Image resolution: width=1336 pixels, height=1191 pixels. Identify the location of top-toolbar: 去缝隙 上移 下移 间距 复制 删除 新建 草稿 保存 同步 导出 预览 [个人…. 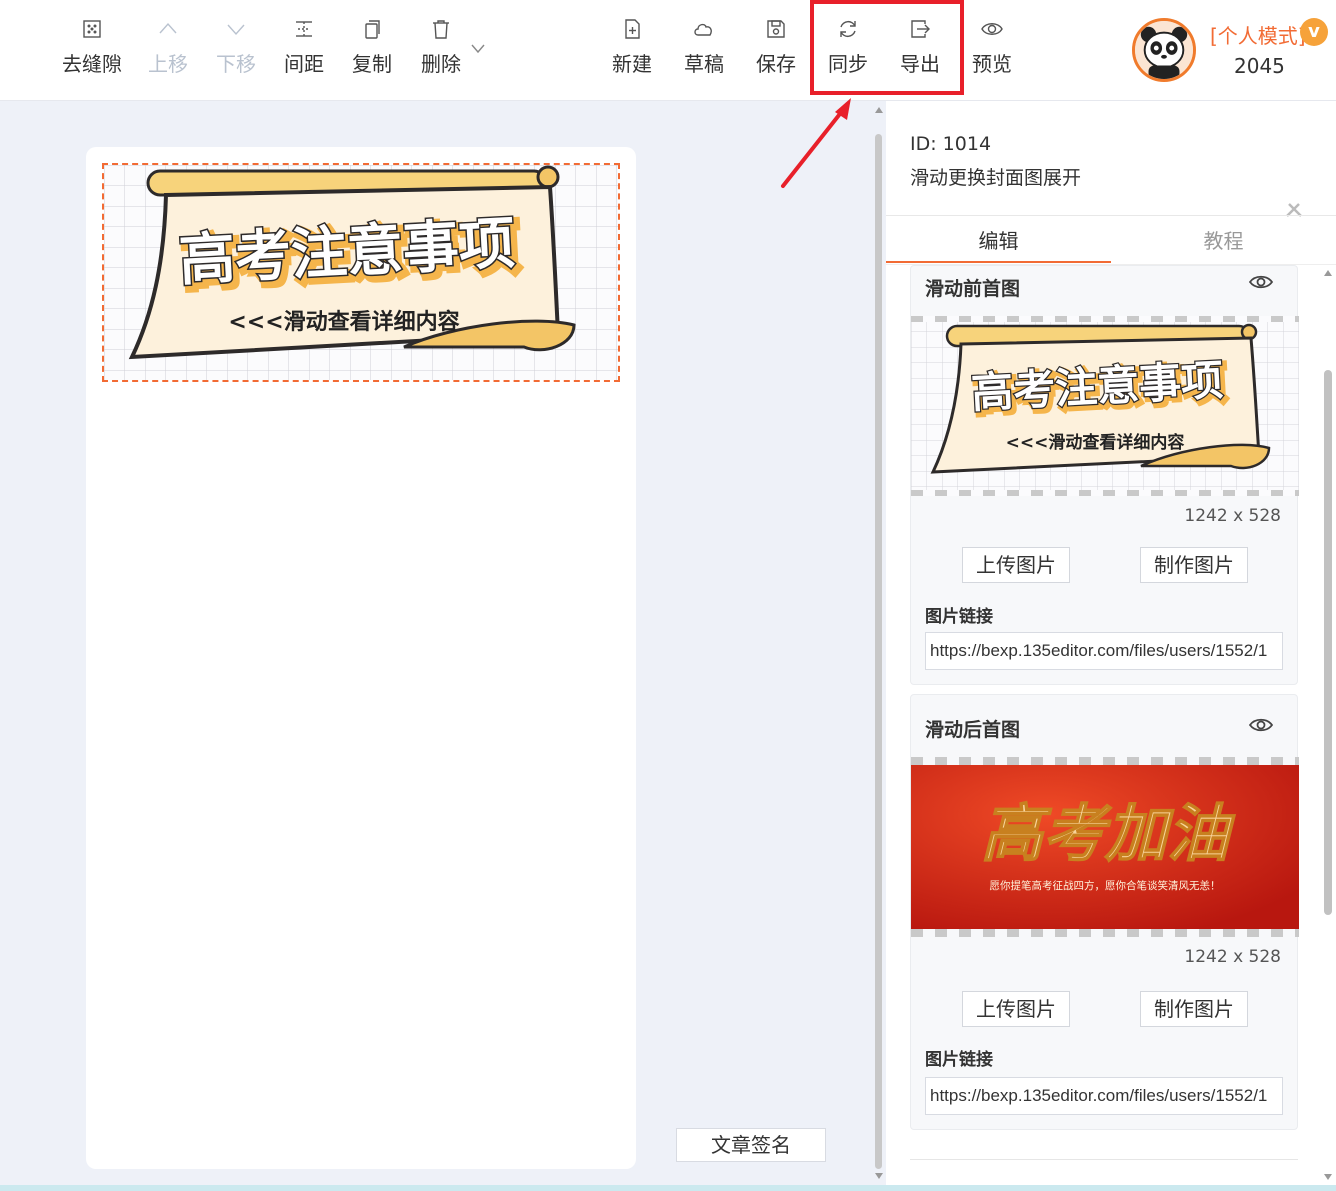
(668, 50).